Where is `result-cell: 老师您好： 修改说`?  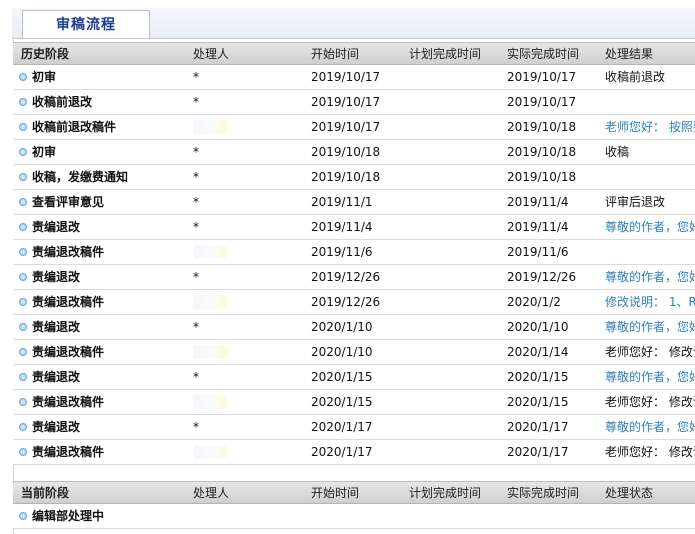 result-cell: 老师您好： 修改说 is located at coordinates (650, 402).